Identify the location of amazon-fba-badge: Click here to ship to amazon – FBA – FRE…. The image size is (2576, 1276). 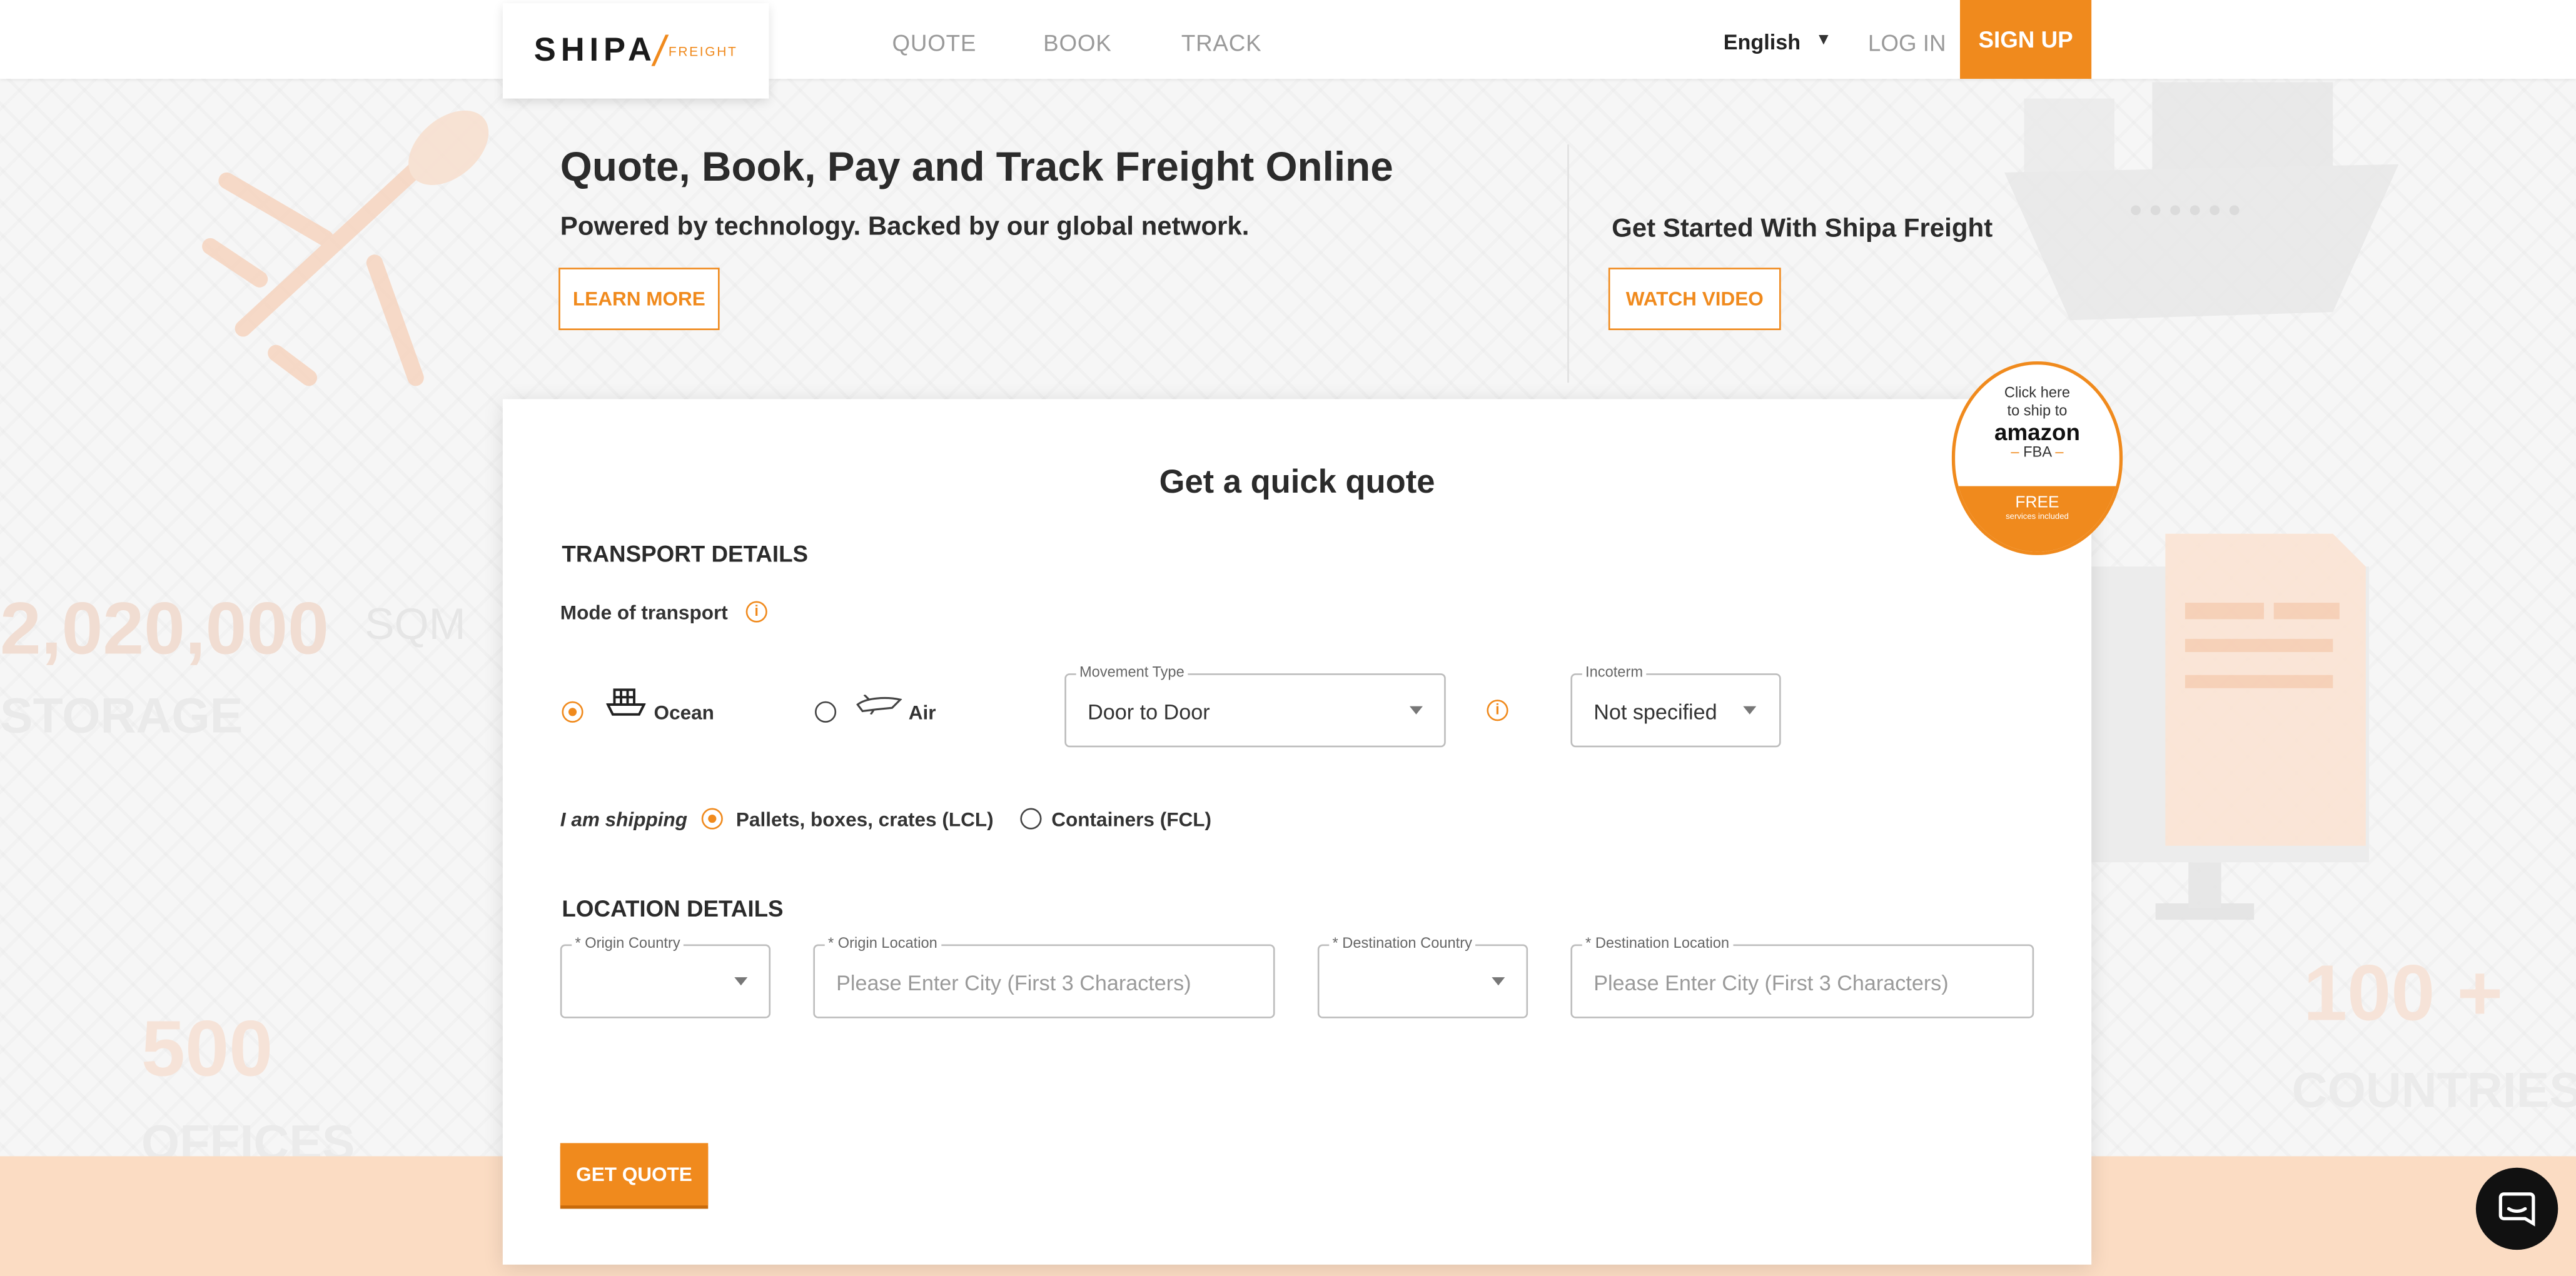
(2037, 458).